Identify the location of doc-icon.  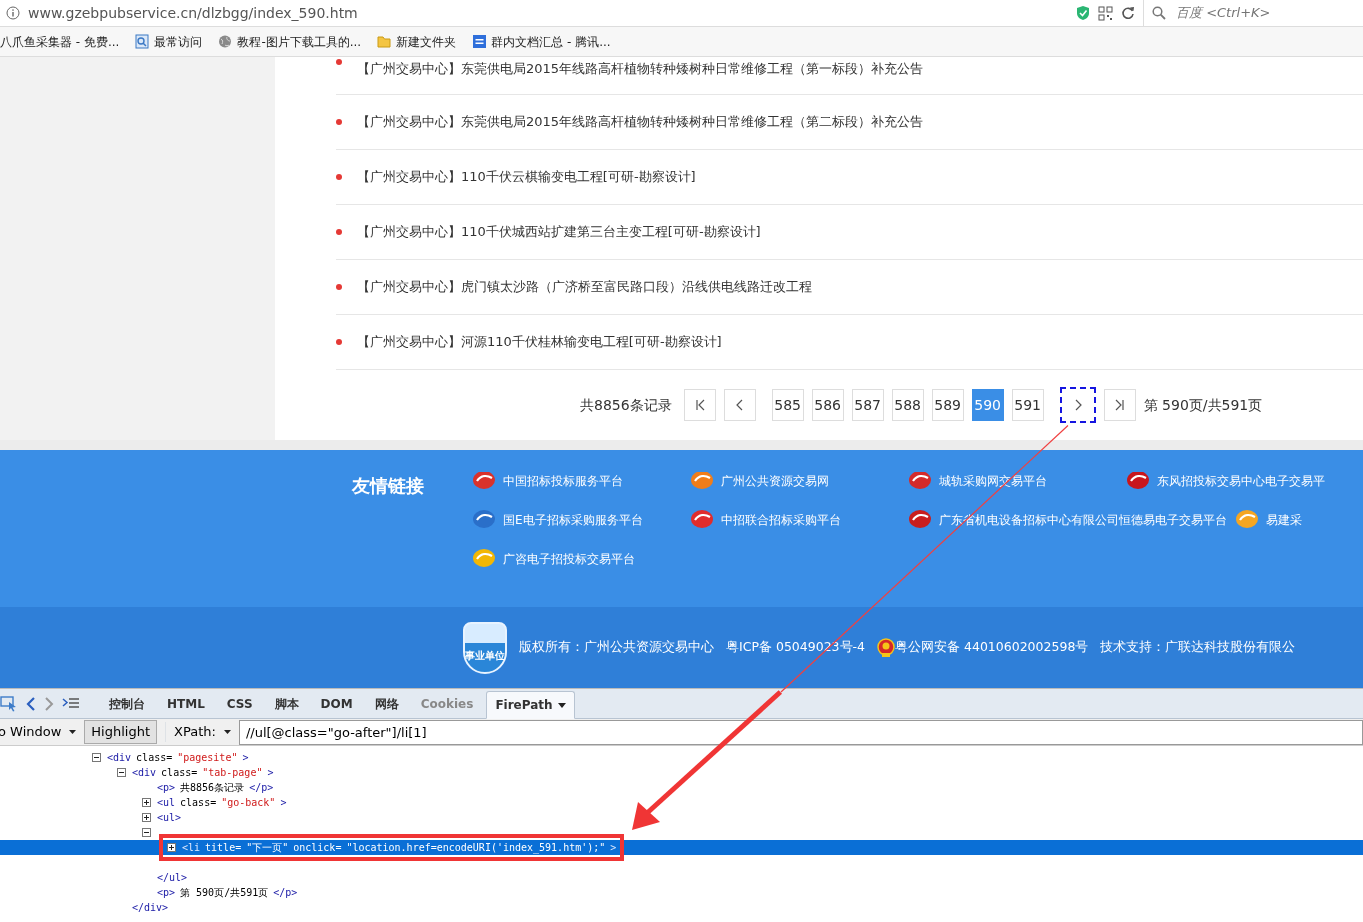
(480, 41).